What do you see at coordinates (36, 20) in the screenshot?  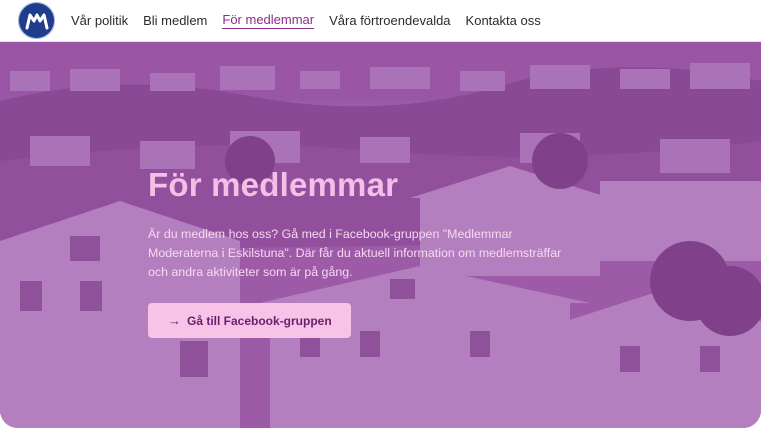 I see `moderaterna-logo-icon` at bounding box center [36, 20].